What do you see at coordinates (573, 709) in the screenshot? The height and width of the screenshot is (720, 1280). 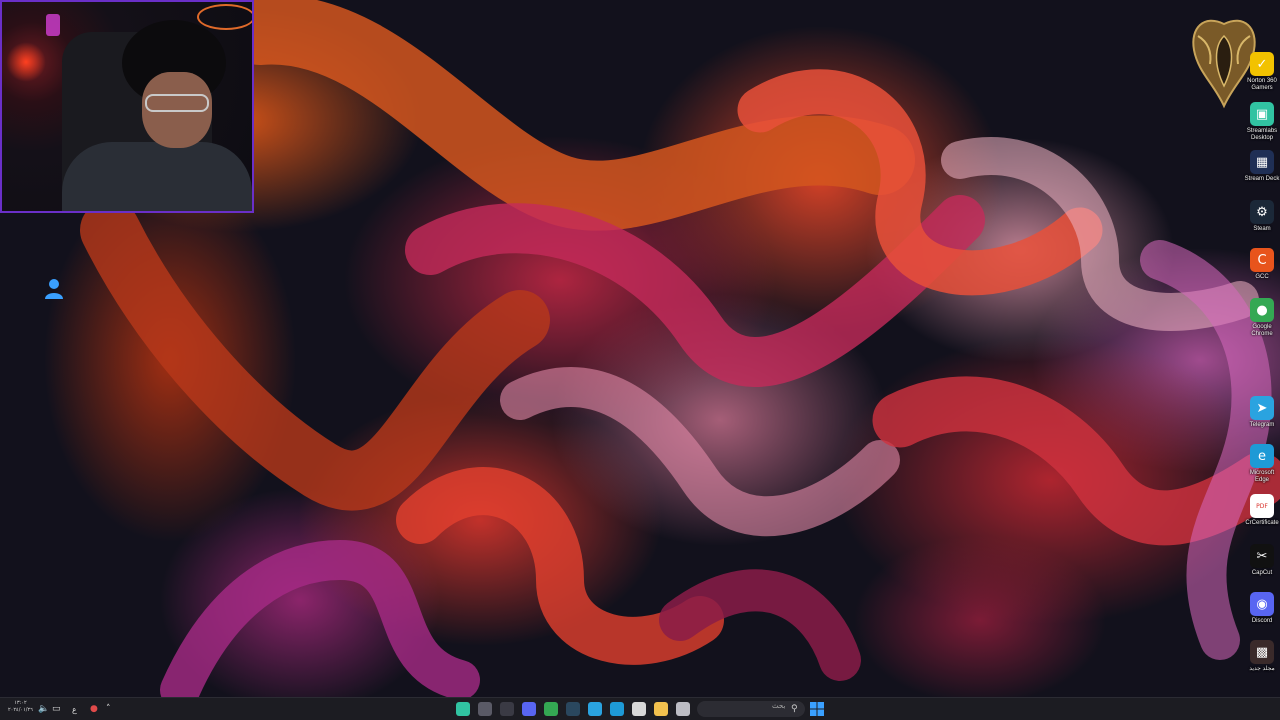 I see `taskbar-app-steam` at bounding box center [573, 709].